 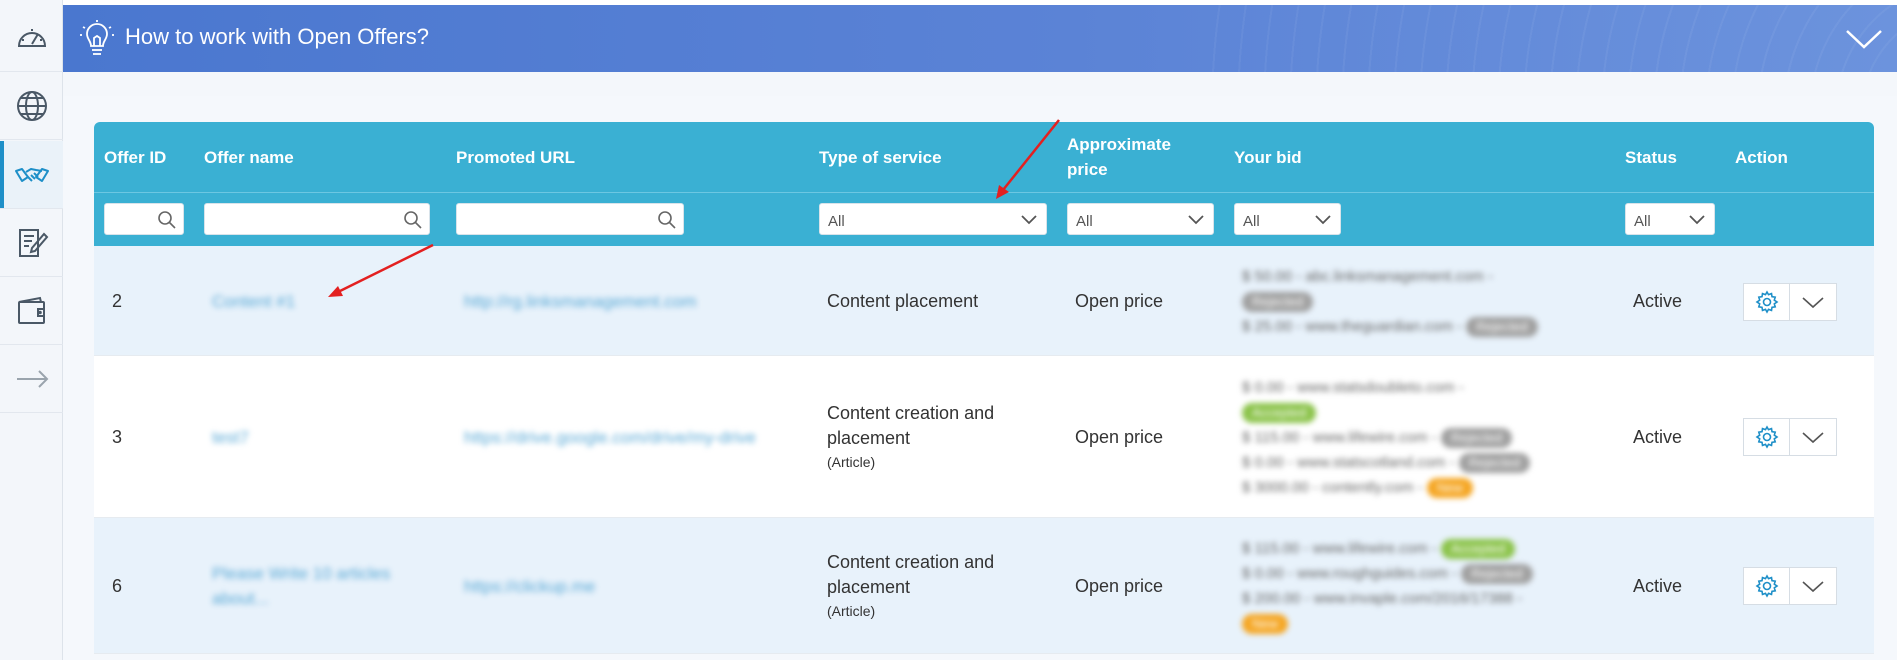 I want to click on status-select-value: All, so click(x=1642, y=221).